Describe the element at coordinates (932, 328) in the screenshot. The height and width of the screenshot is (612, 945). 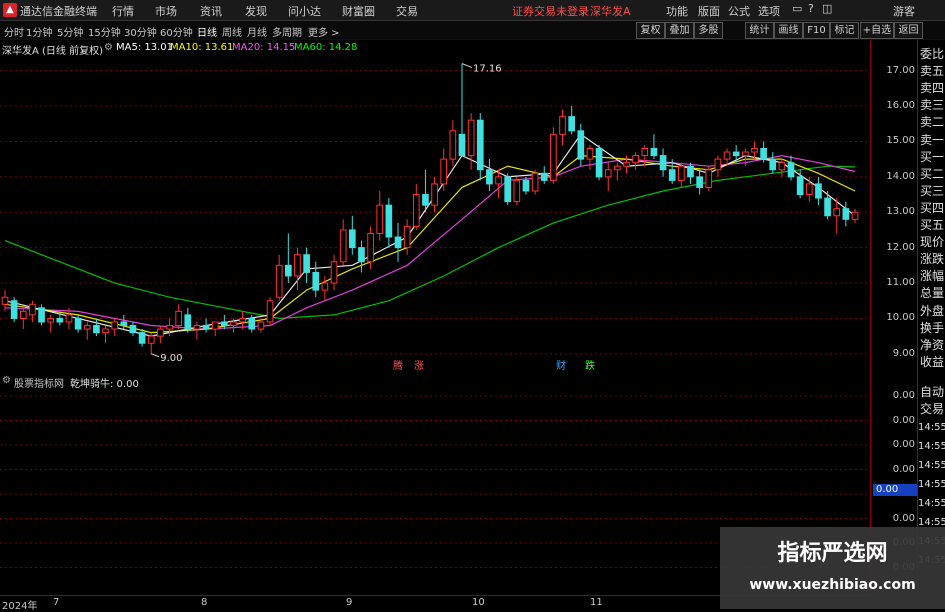
I see `quote-field-label: 换手` at that location.